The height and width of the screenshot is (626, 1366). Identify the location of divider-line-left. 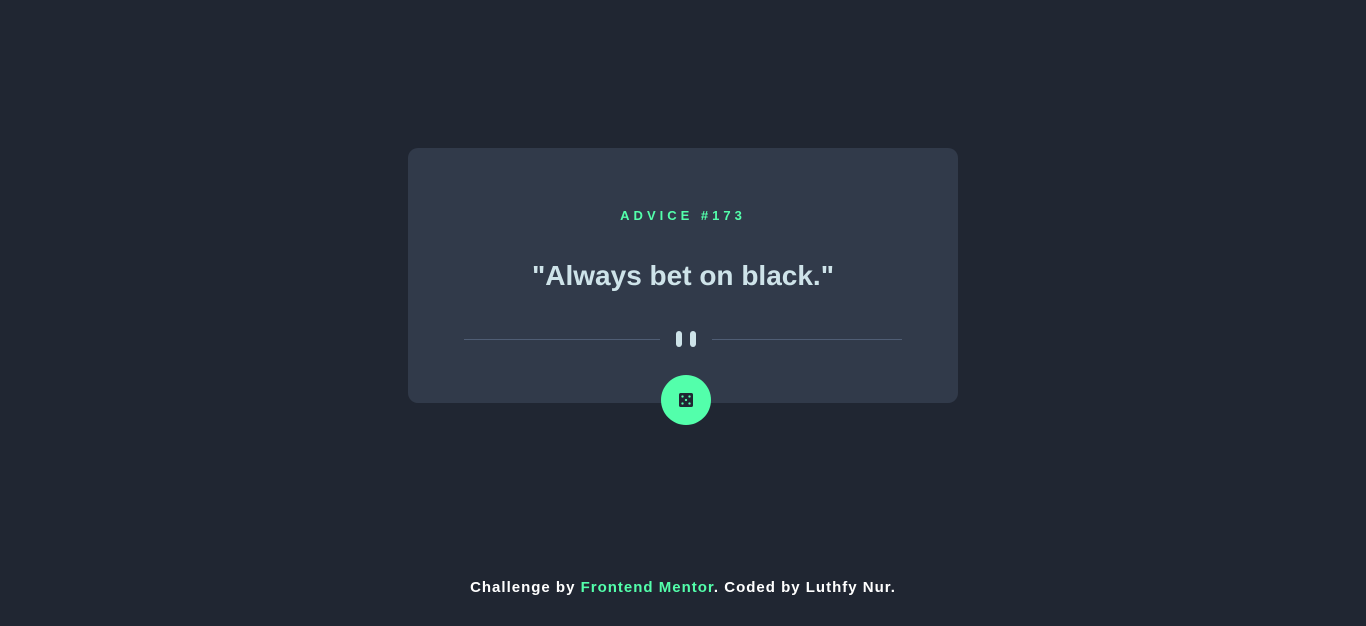
(562, 339).